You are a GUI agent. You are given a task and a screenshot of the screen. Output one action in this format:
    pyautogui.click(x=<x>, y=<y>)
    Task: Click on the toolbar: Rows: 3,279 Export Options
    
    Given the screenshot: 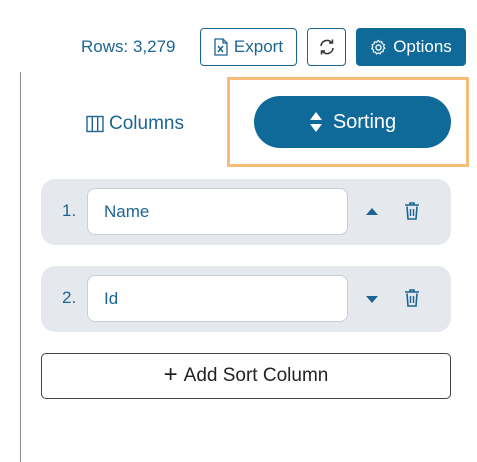 What is the action you would take?
    pyautogui.click(x=238, y=47)
    